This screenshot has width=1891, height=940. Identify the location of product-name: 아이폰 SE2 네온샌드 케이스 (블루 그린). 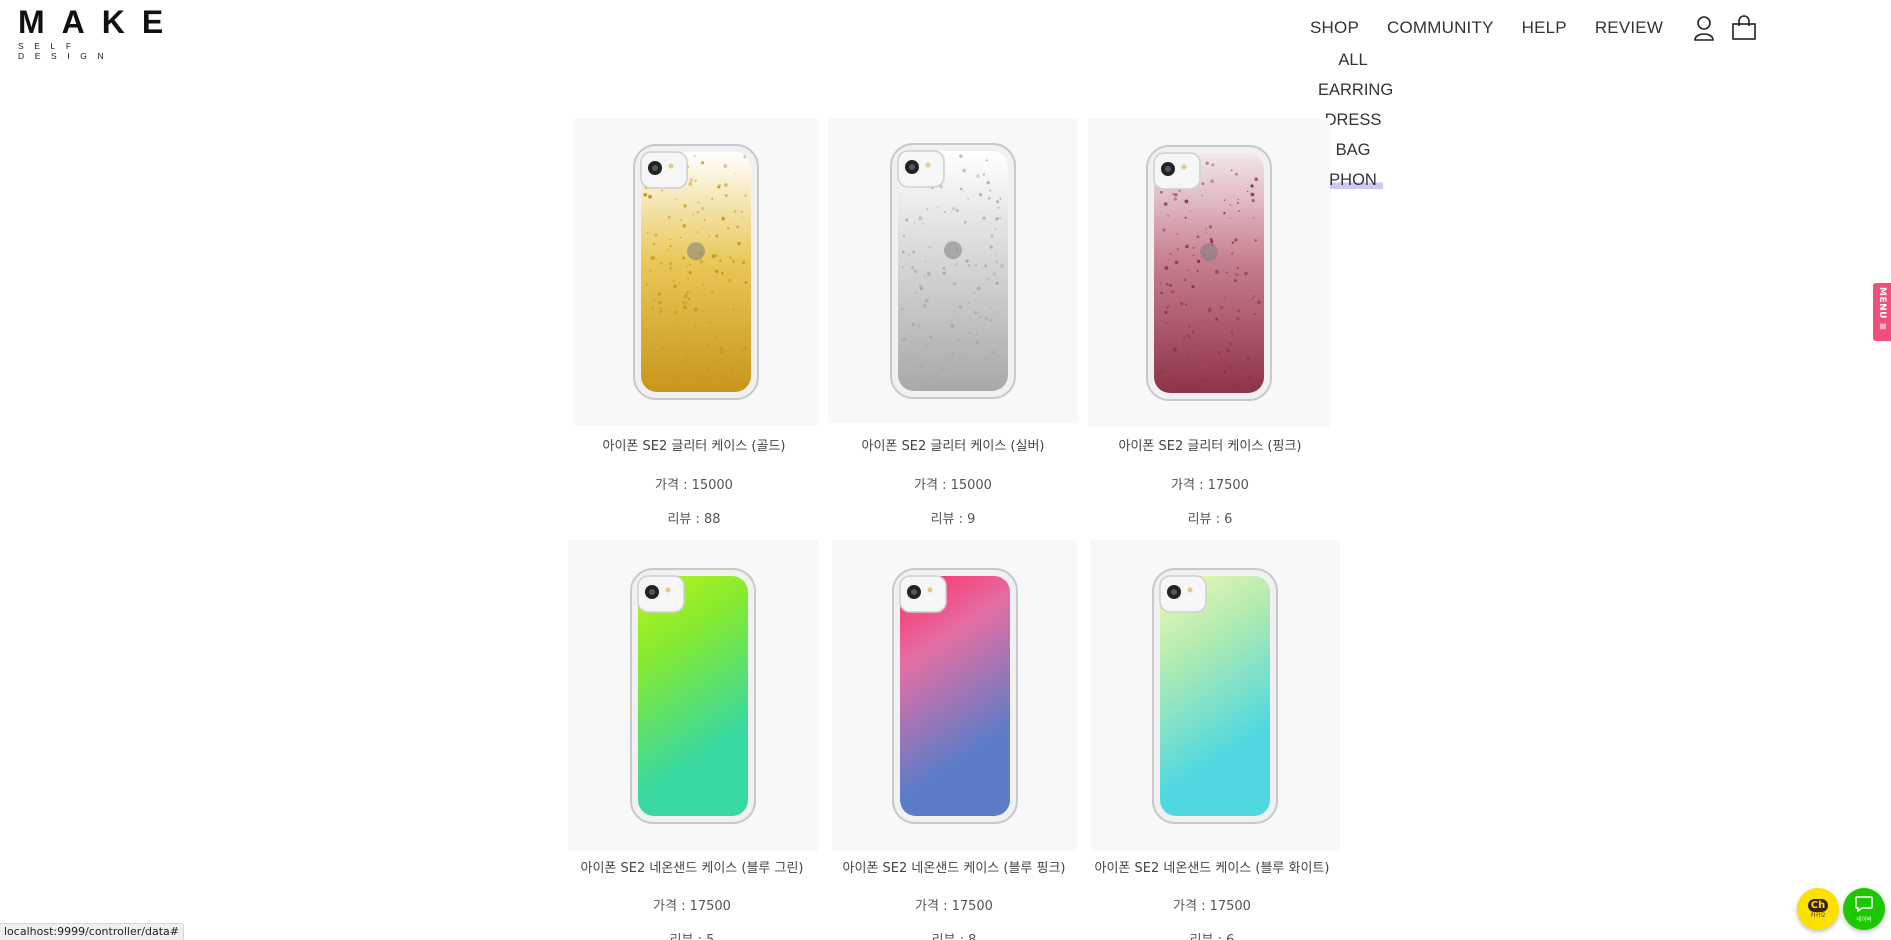
(692, 866).